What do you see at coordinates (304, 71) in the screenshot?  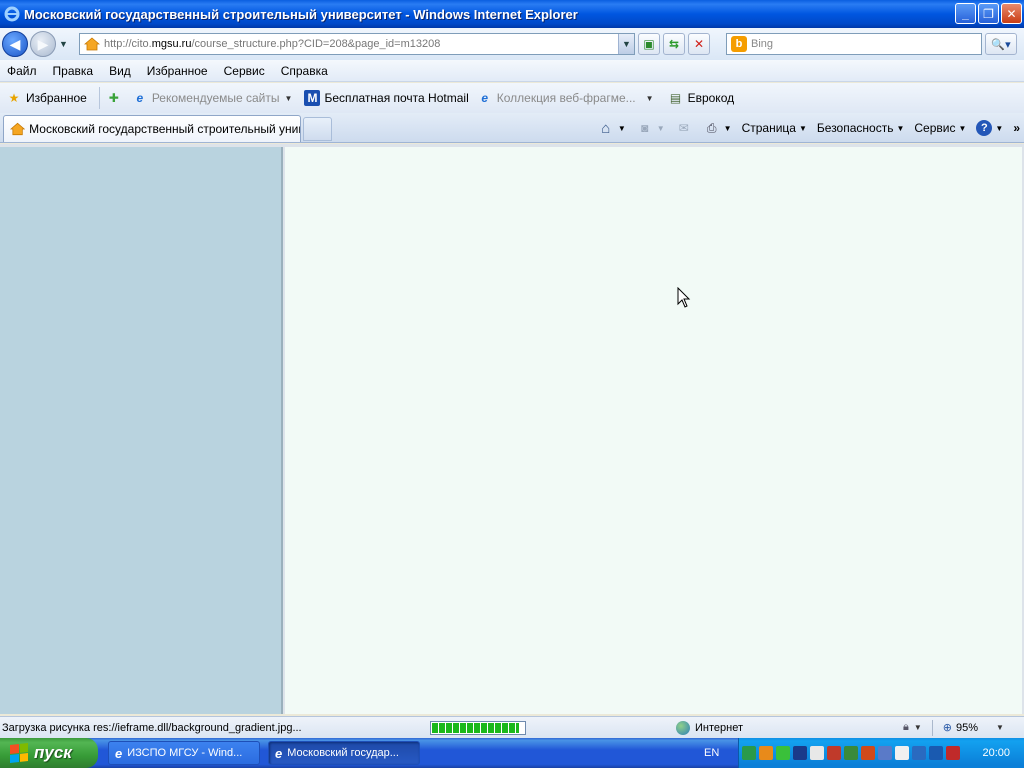 I see `menu-help: Справка` at bounding box center [304, 71].